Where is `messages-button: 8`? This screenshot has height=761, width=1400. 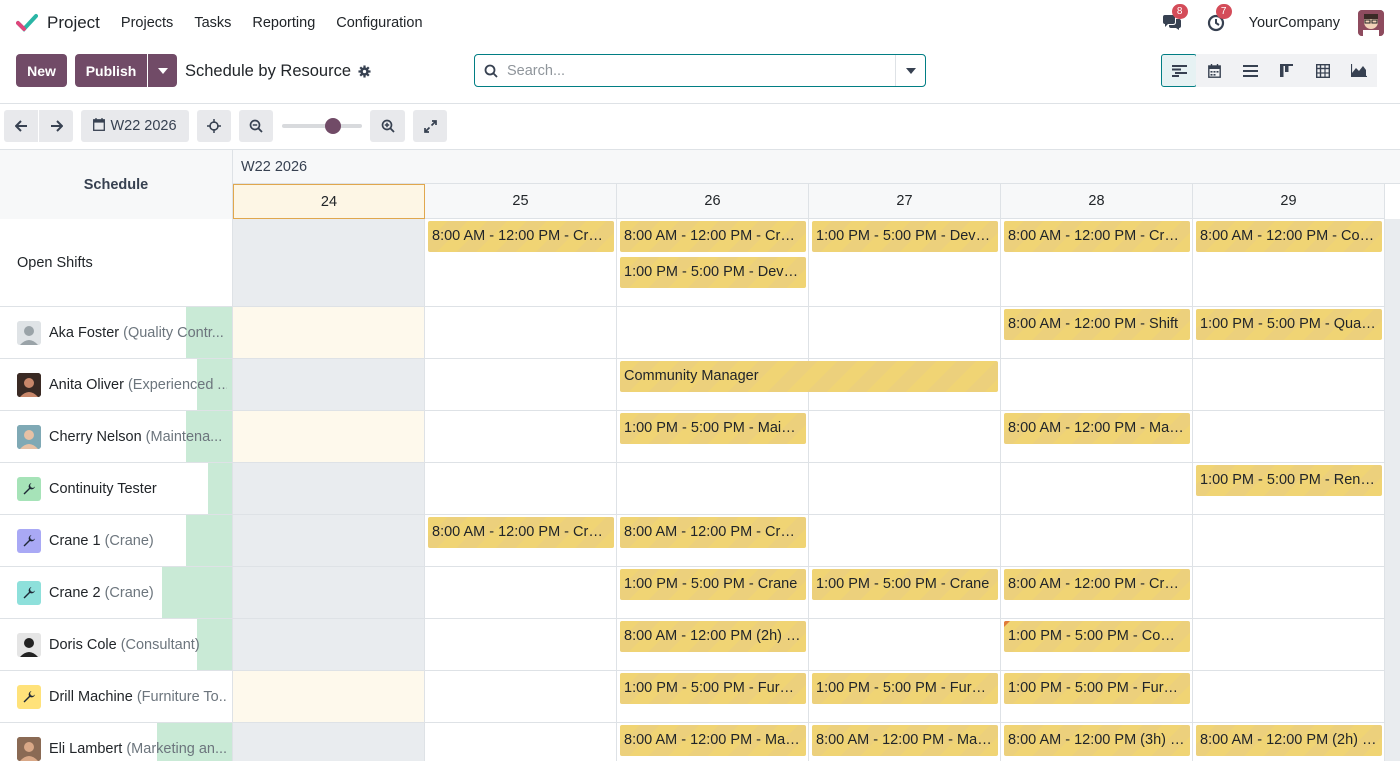
messages-button: 8 is located at coordinates (1174, 19).